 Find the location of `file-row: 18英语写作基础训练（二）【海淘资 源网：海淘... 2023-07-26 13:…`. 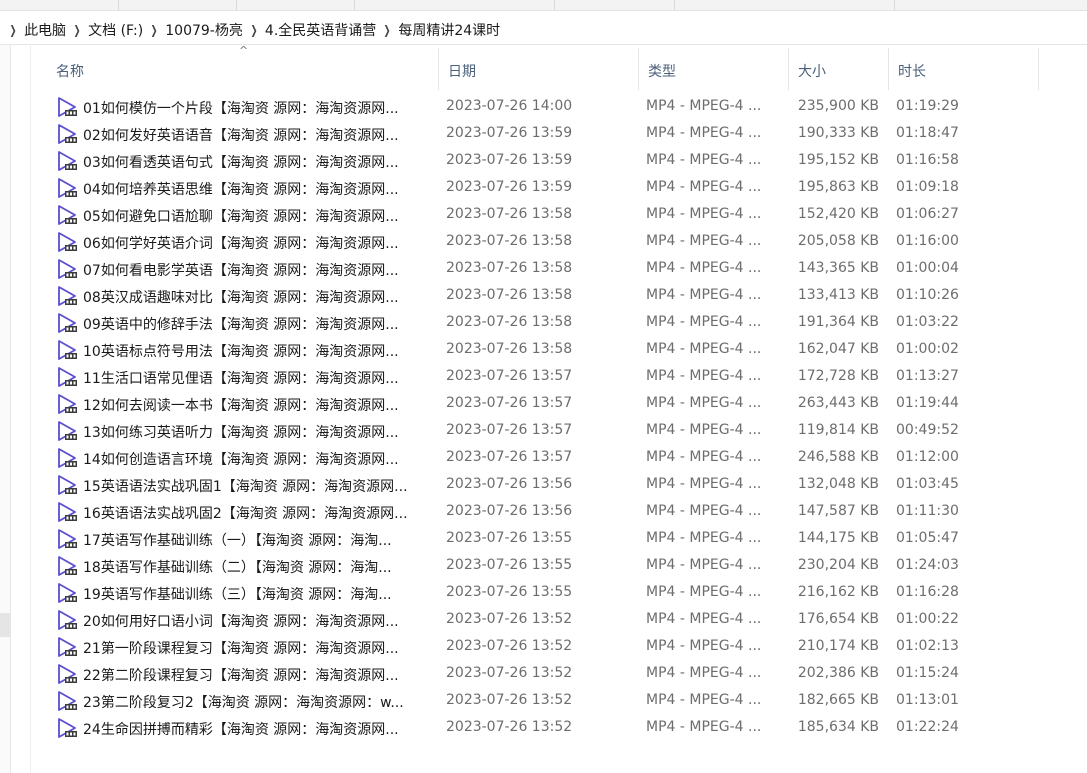

file-row: 18英语写作基础训练（二）【海淘资 源网：海淘... 2023-07-26 13:… is located at coordinates (546, 566).